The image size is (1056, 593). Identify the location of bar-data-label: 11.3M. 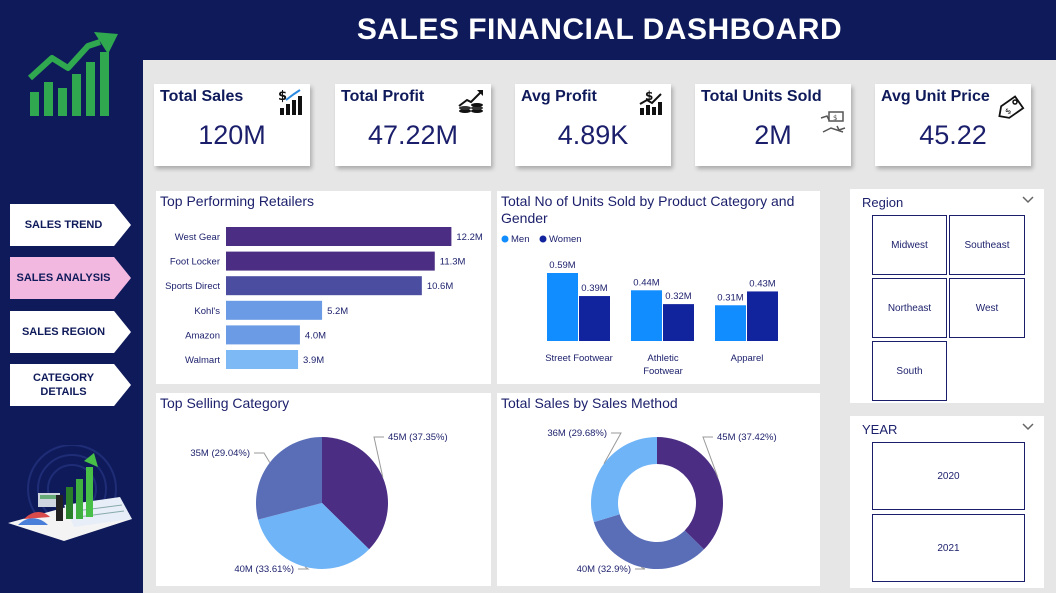
(453, 262).